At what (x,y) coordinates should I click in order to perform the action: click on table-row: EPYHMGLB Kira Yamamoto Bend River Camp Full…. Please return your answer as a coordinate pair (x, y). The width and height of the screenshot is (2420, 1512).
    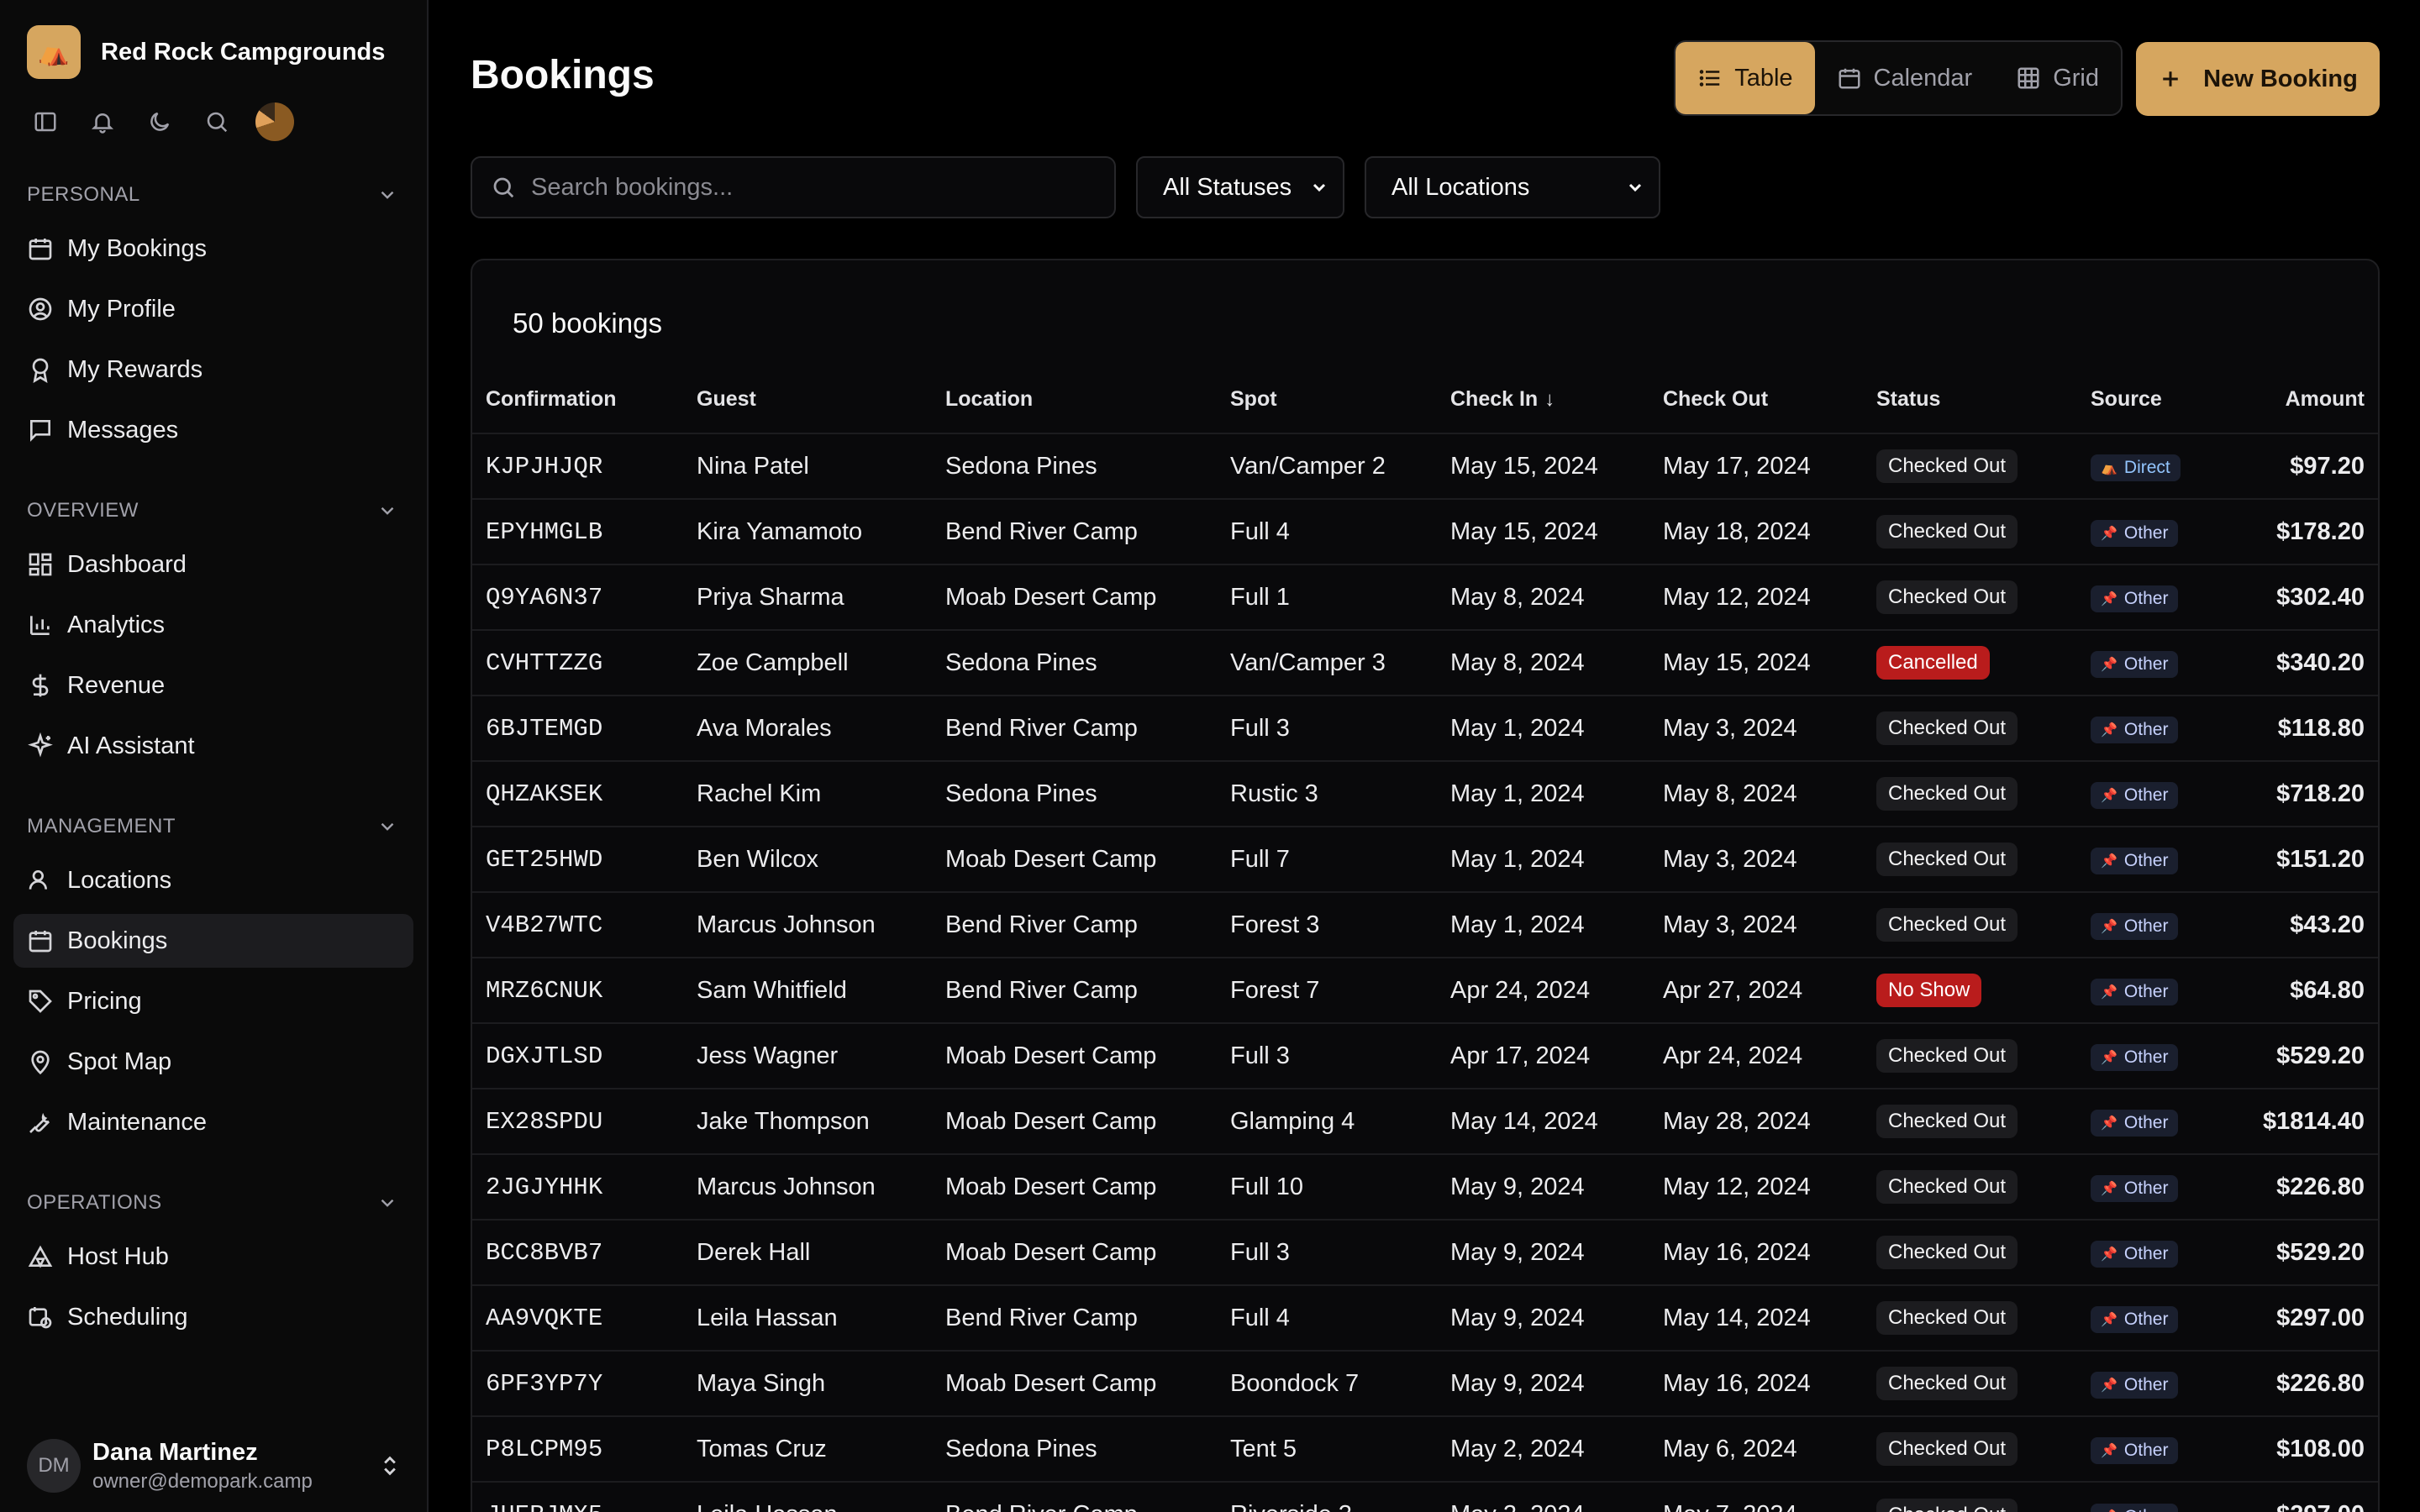
    Looking at the image, I should click on (1425, 531).